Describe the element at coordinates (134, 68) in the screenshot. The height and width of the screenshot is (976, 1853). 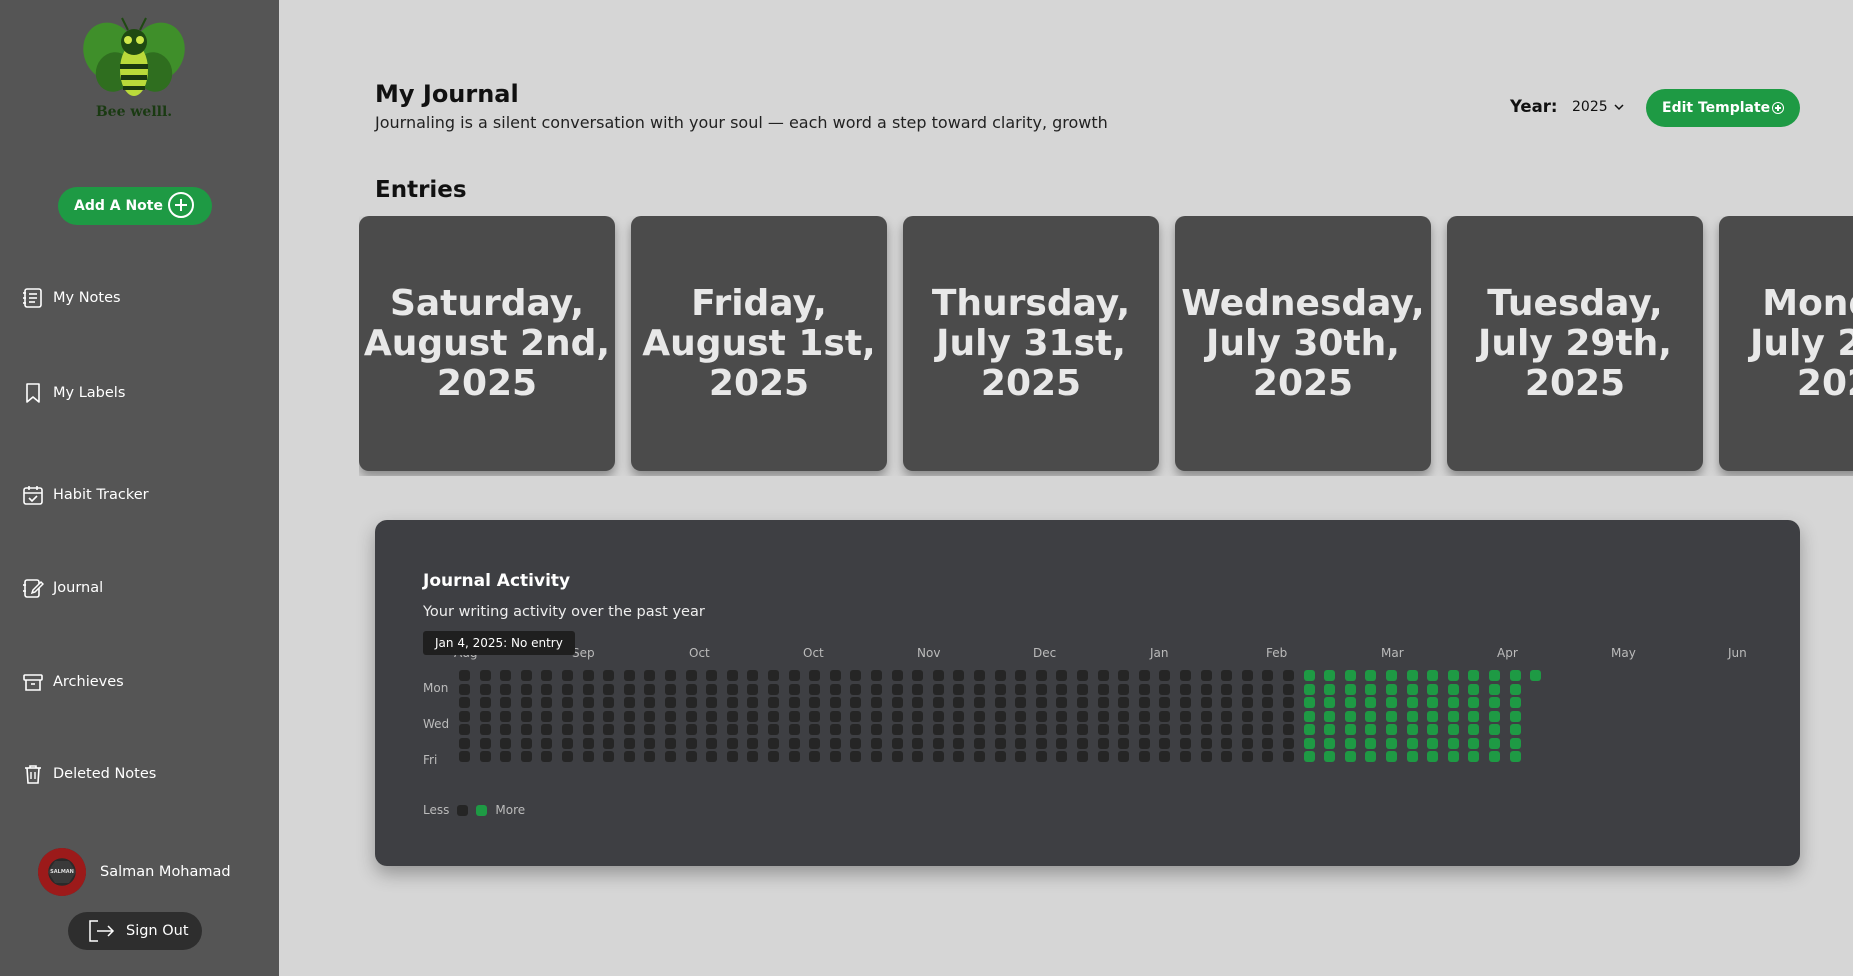
I see `bee-logo: Bee welll.` at that location.